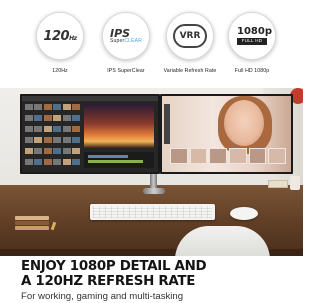 The image size is (320, 303). I want to click on portrait-photo-screen, so click(226, 134).